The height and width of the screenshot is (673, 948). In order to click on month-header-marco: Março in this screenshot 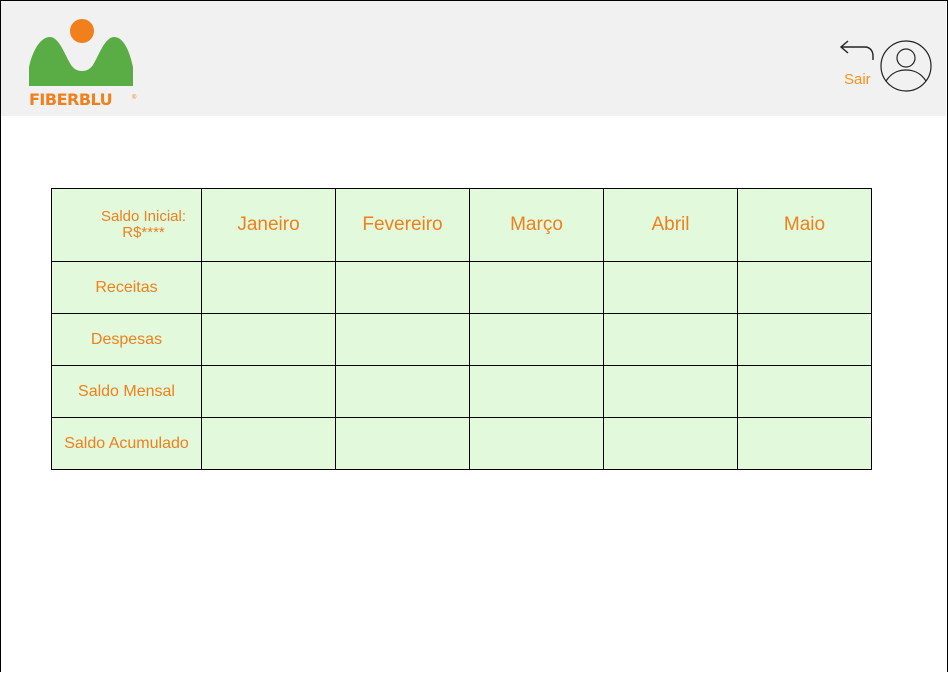, I will do `click(536, 225)`.